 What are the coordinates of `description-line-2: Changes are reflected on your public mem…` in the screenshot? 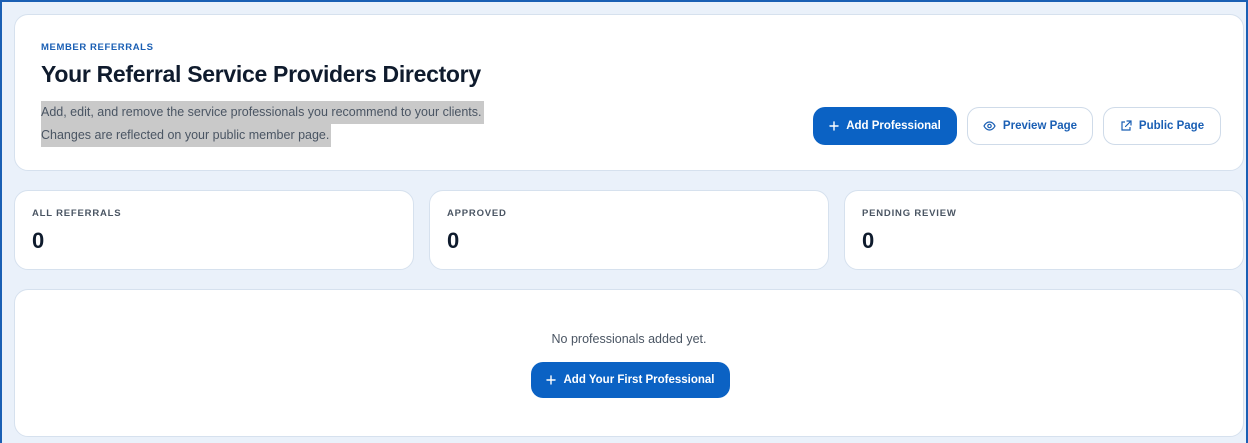 It's located at (186, 135).